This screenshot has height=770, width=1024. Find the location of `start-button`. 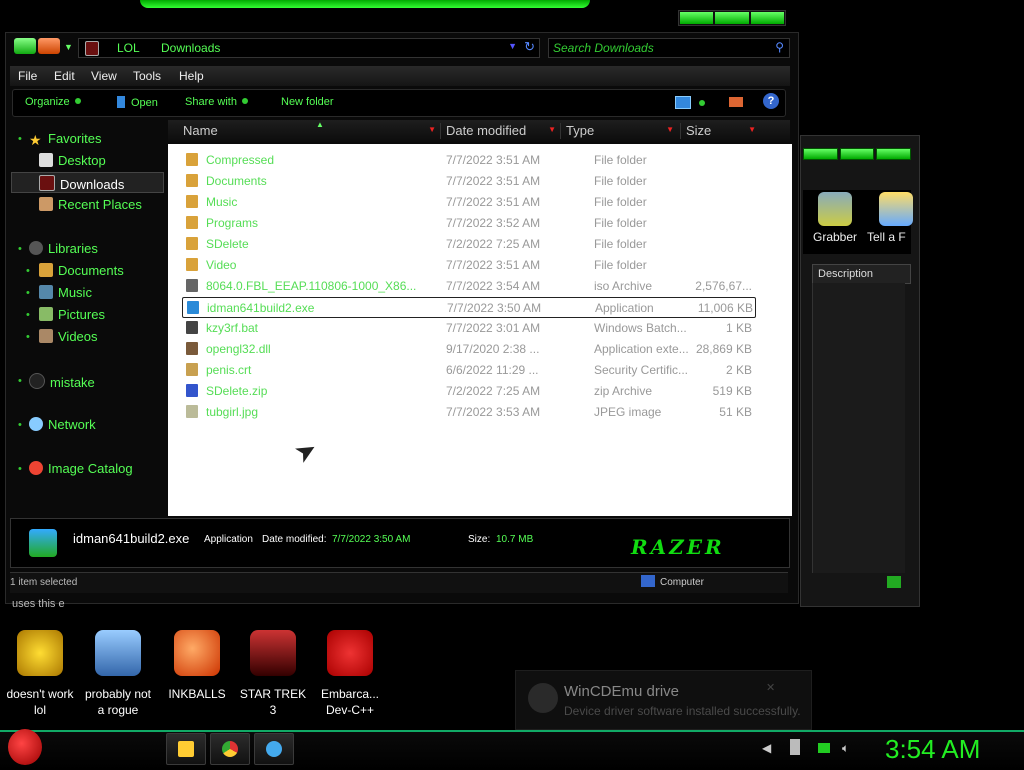

start-button is located at coordinates (25, 747).